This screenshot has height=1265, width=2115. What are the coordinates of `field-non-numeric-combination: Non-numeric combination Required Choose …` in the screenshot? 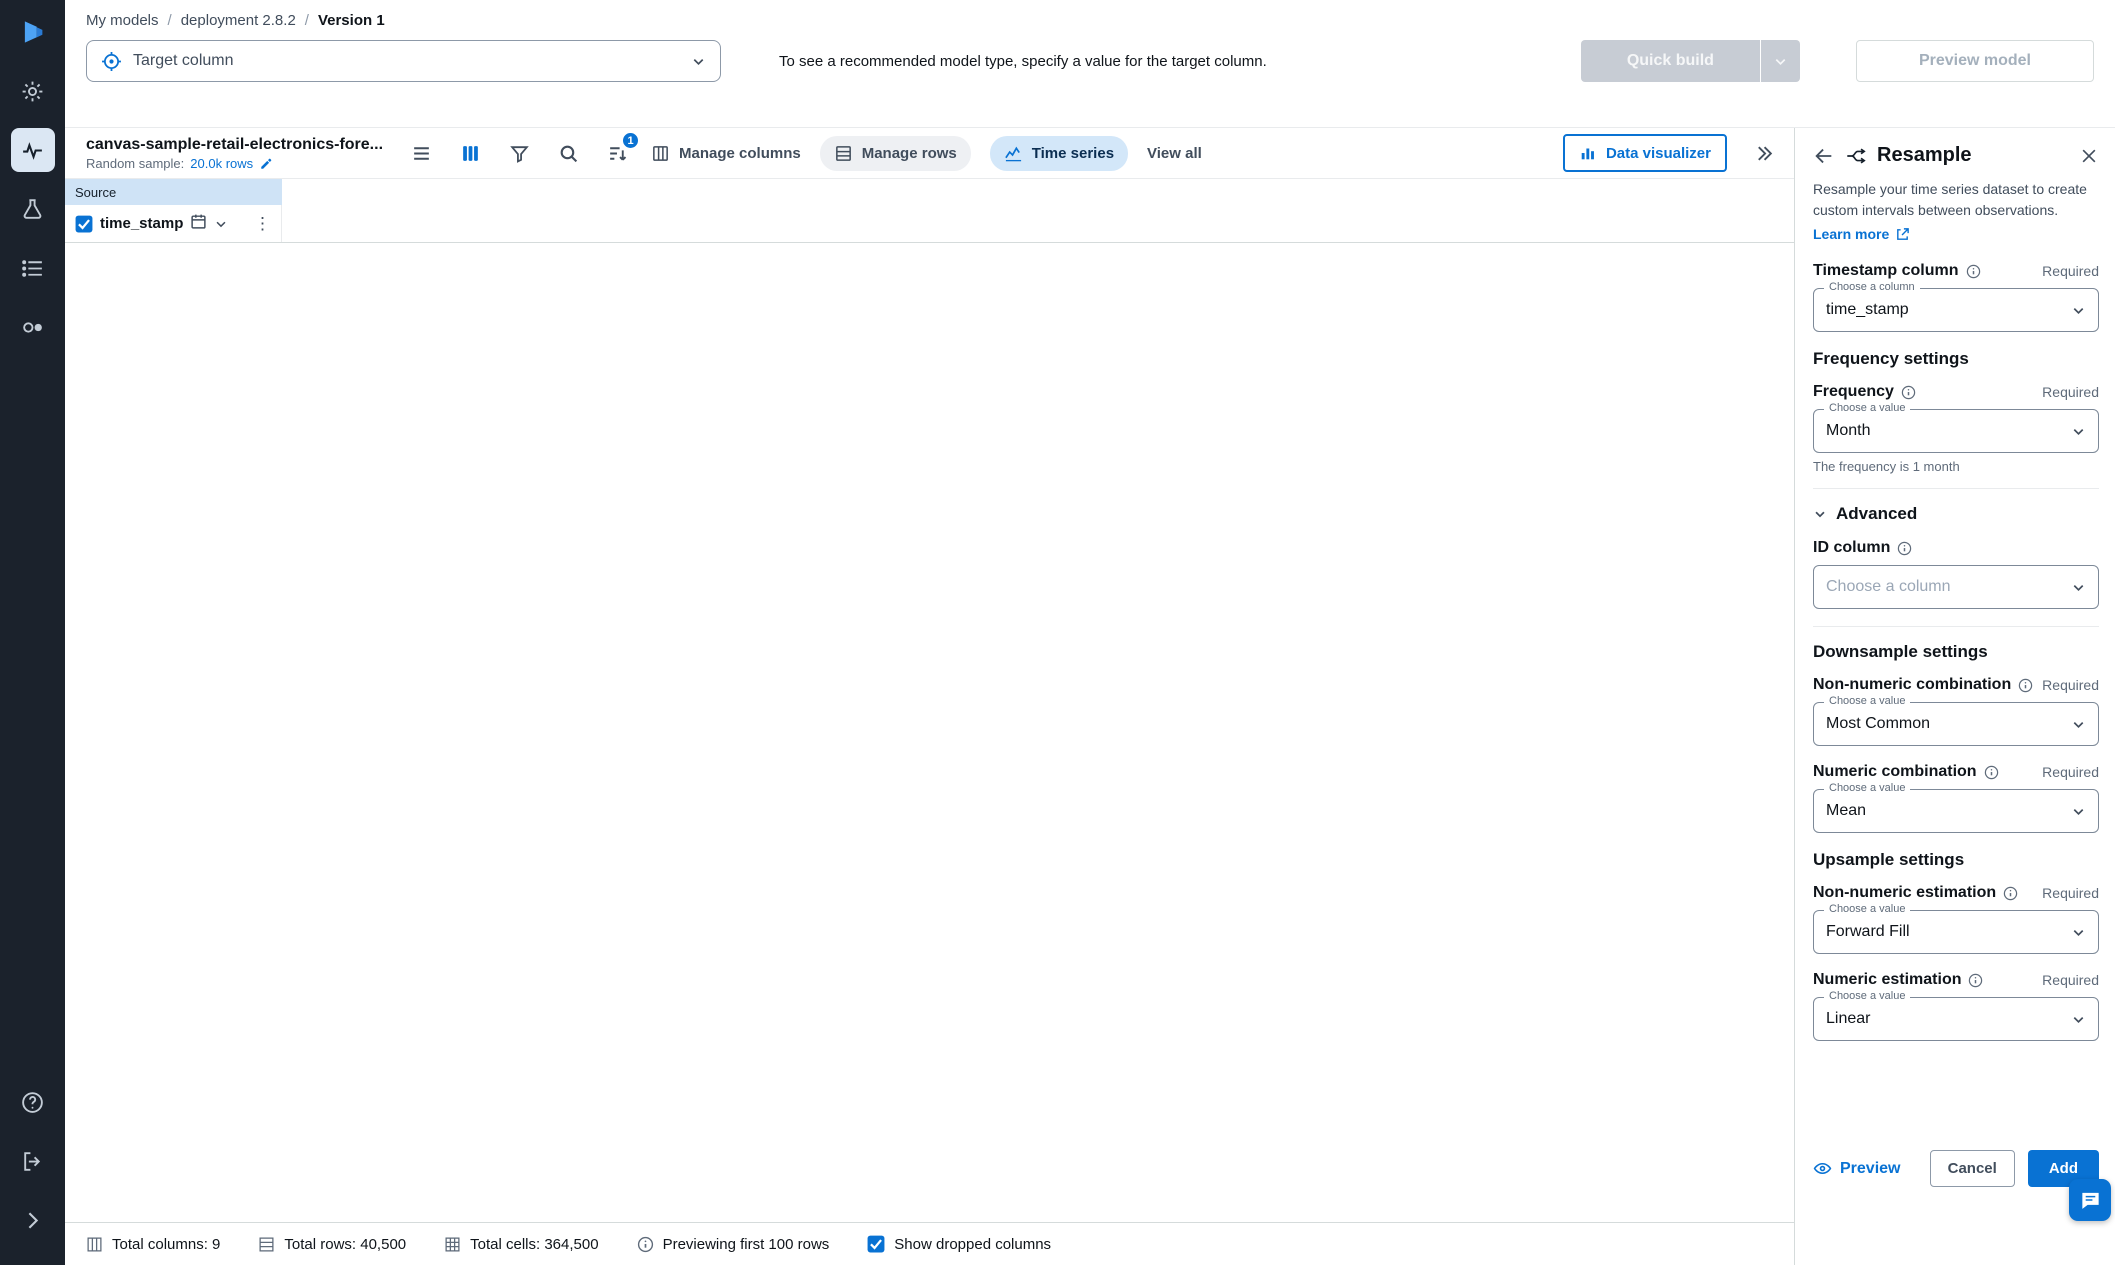 It's located at (1956, 711).